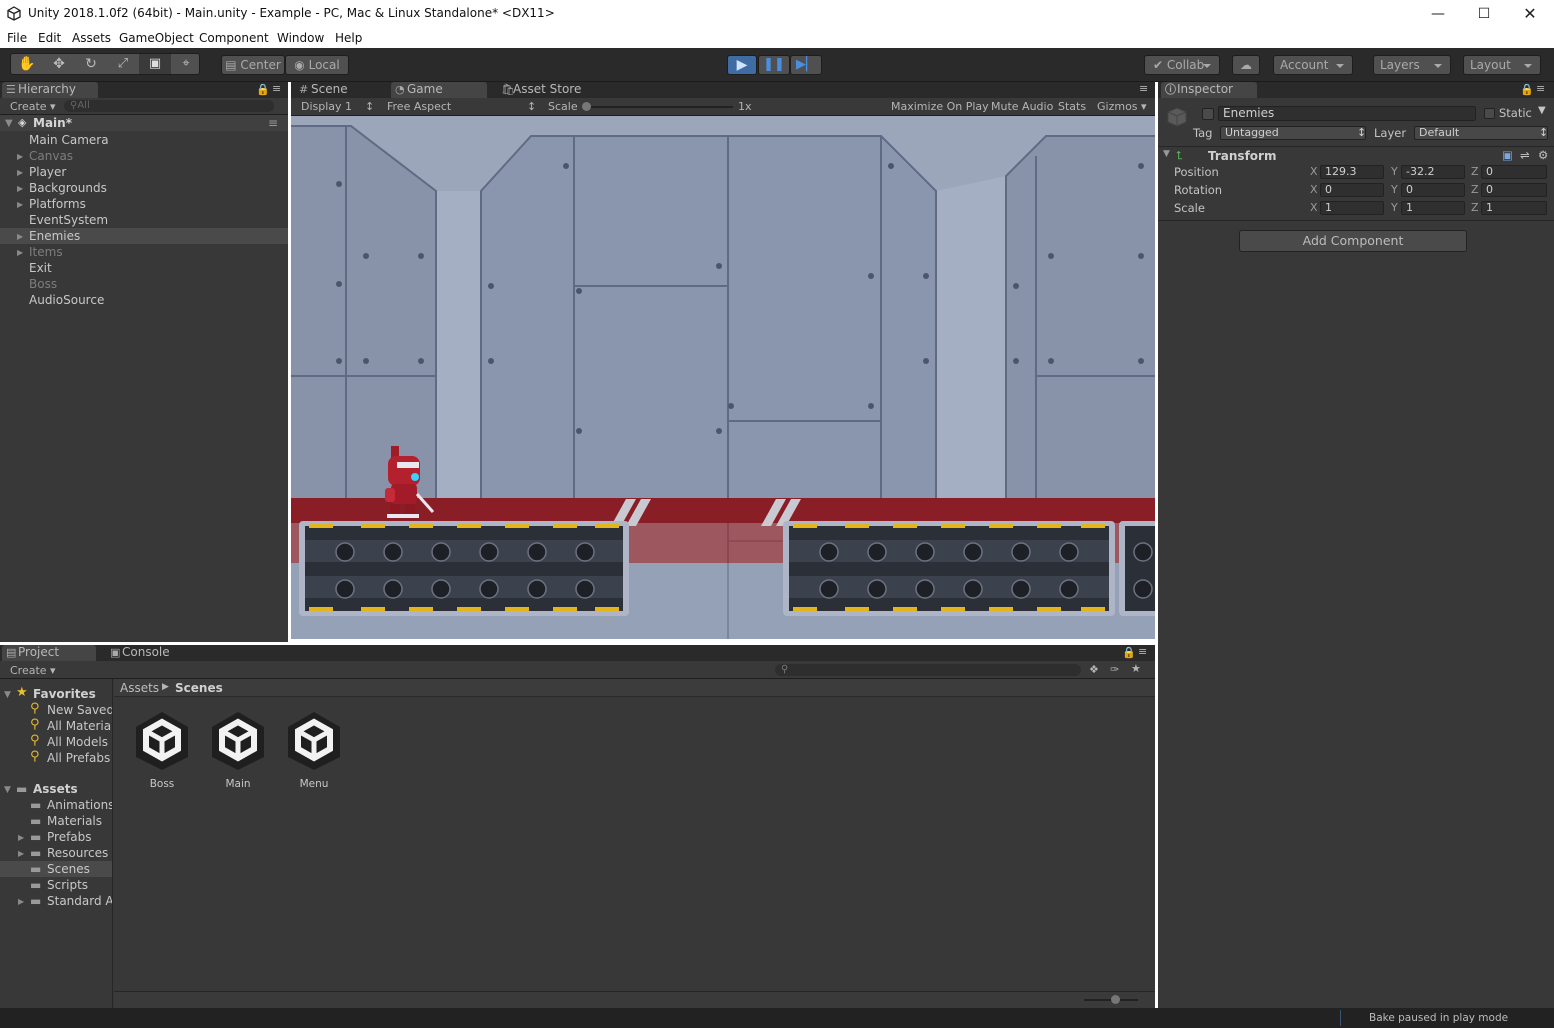 Image resolution: width=1554 pixels, height=1028 pixels. Describe the element at coordinates (144, 123) in the screenshot. I see `scene-header: ▼ ◈ Main* ≡` at that location.